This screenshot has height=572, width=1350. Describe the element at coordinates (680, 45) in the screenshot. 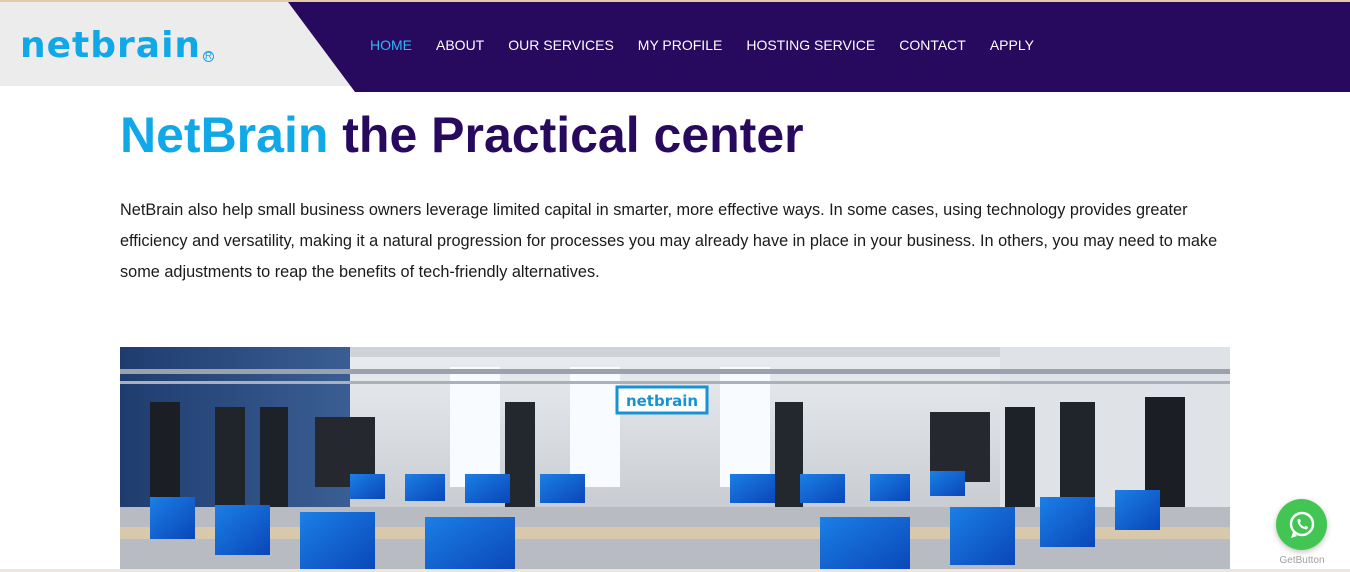

I see `nav-item-my-profile: MY PROFILE` at that location.